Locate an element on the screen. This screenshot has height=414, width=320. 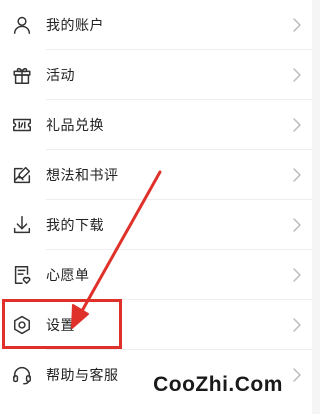
menu-item-label: 活动 is located at coordinates (60, 75).